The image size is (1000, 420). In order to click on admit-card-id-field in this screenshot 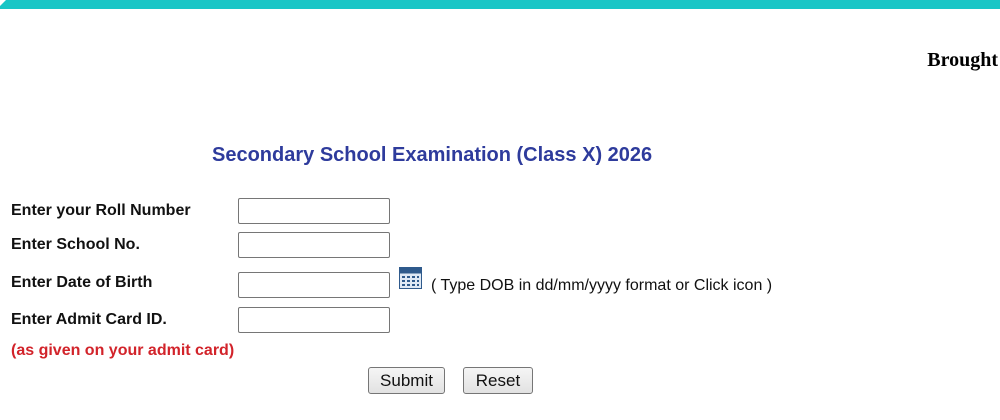, I will do `click(314, 320)`.